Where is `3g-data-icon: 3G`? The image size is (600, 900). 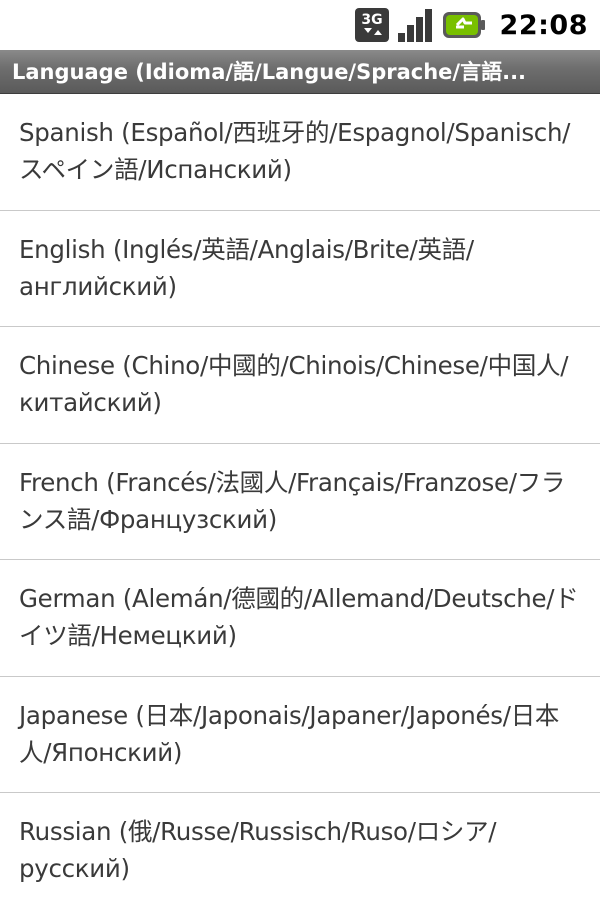 3g-data-icon: 3G is located at coordinates (372, 25).